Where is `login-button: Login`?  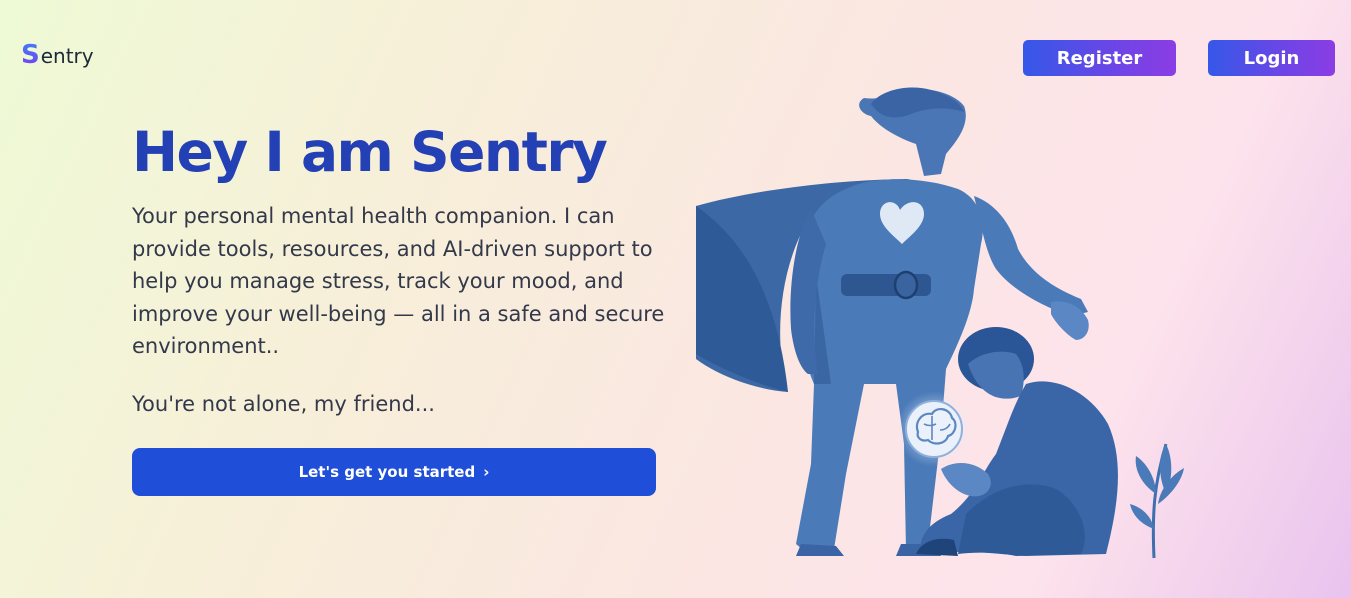
login-button: Login is located at coordinates (1271, 58).